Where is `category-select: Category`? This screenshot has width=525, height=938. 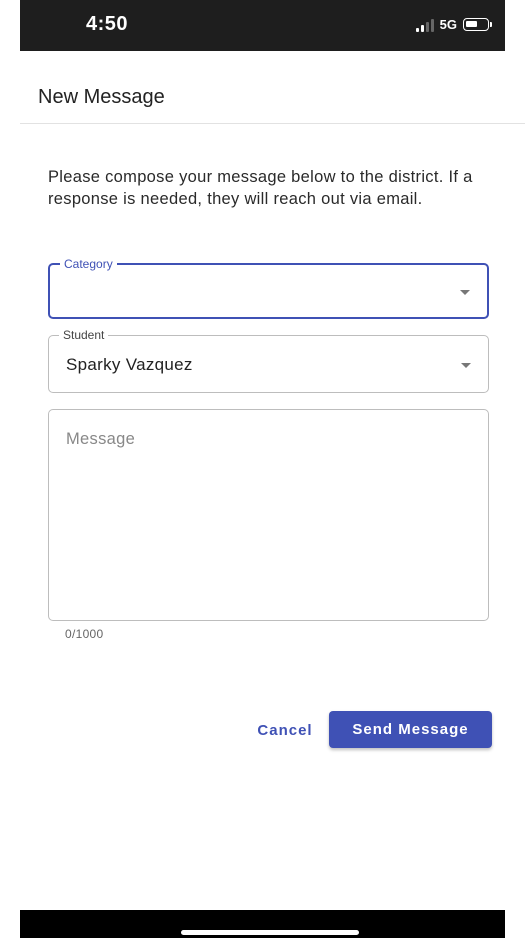
category-select: Category is located at coordinates (268, 288).